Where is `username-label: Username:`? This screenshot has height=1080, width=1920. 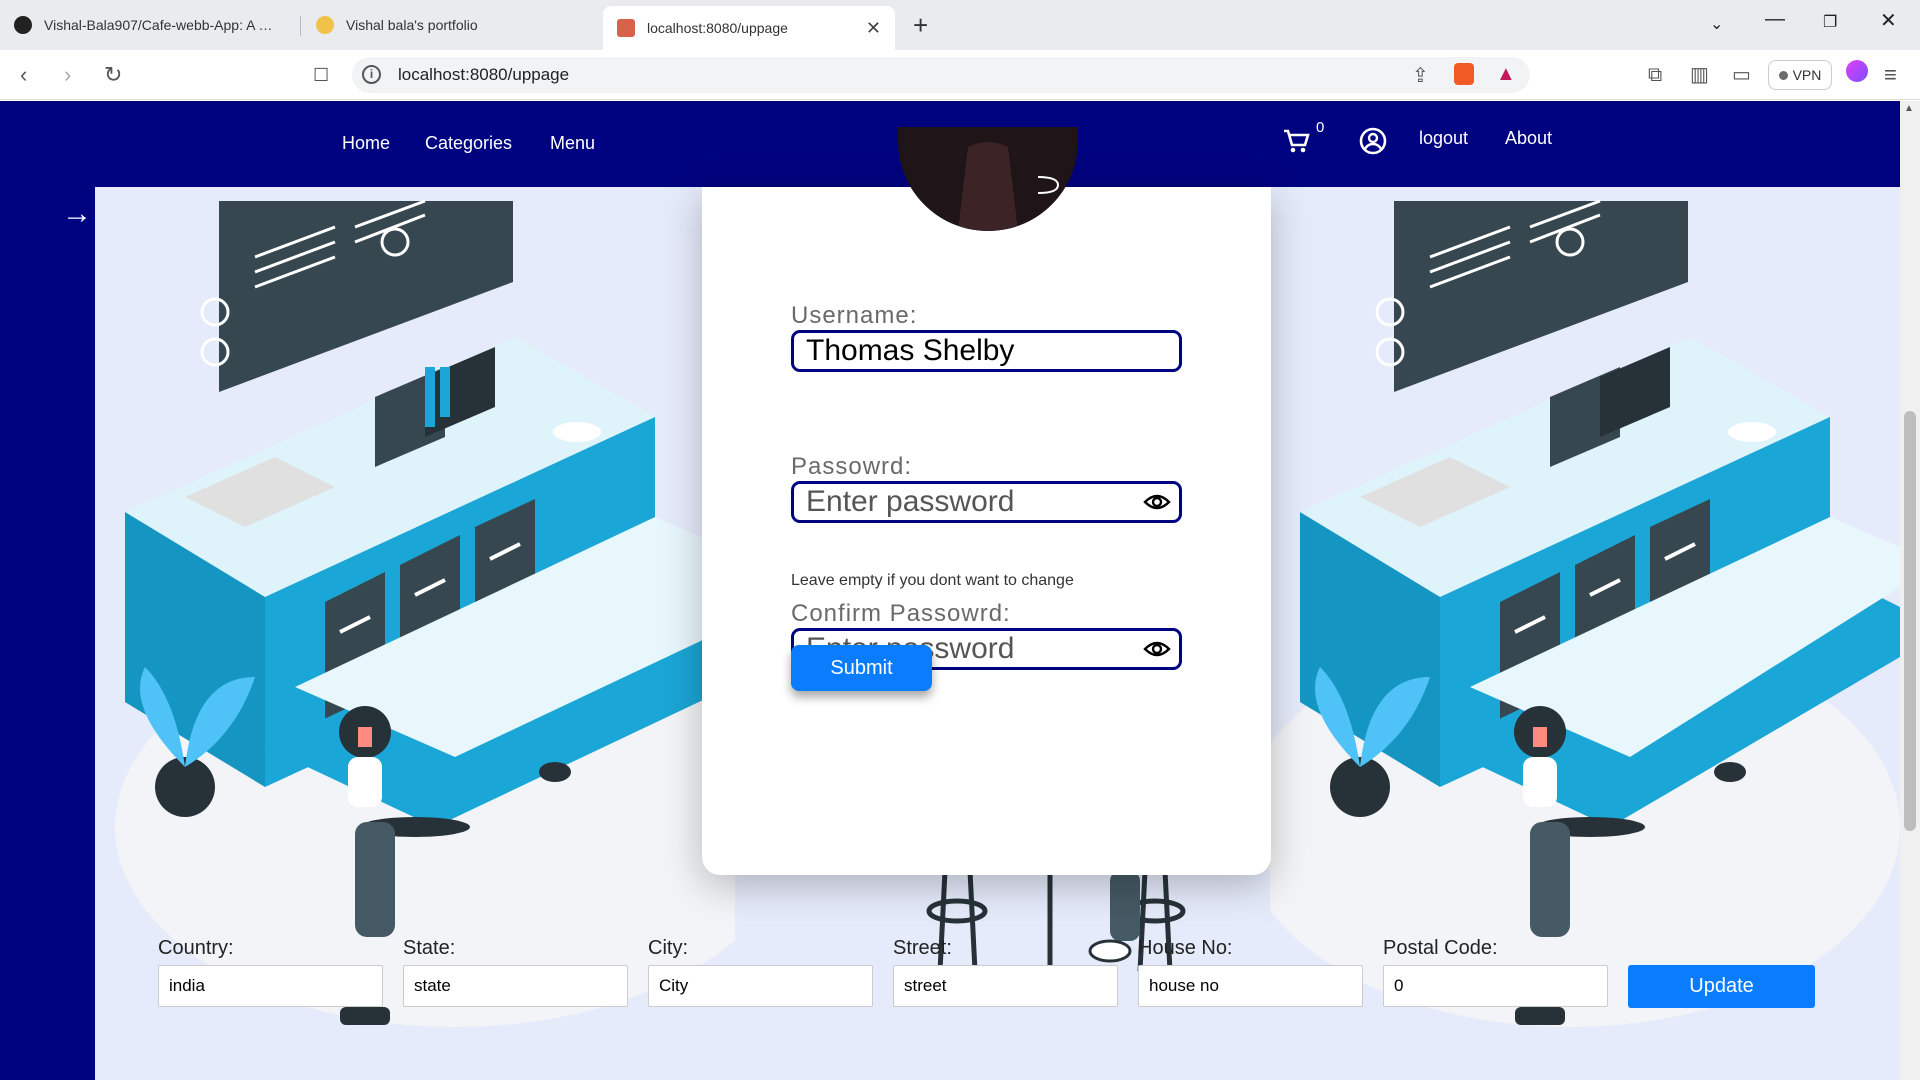
username-label: Username: is located at coordinates (854, 315).